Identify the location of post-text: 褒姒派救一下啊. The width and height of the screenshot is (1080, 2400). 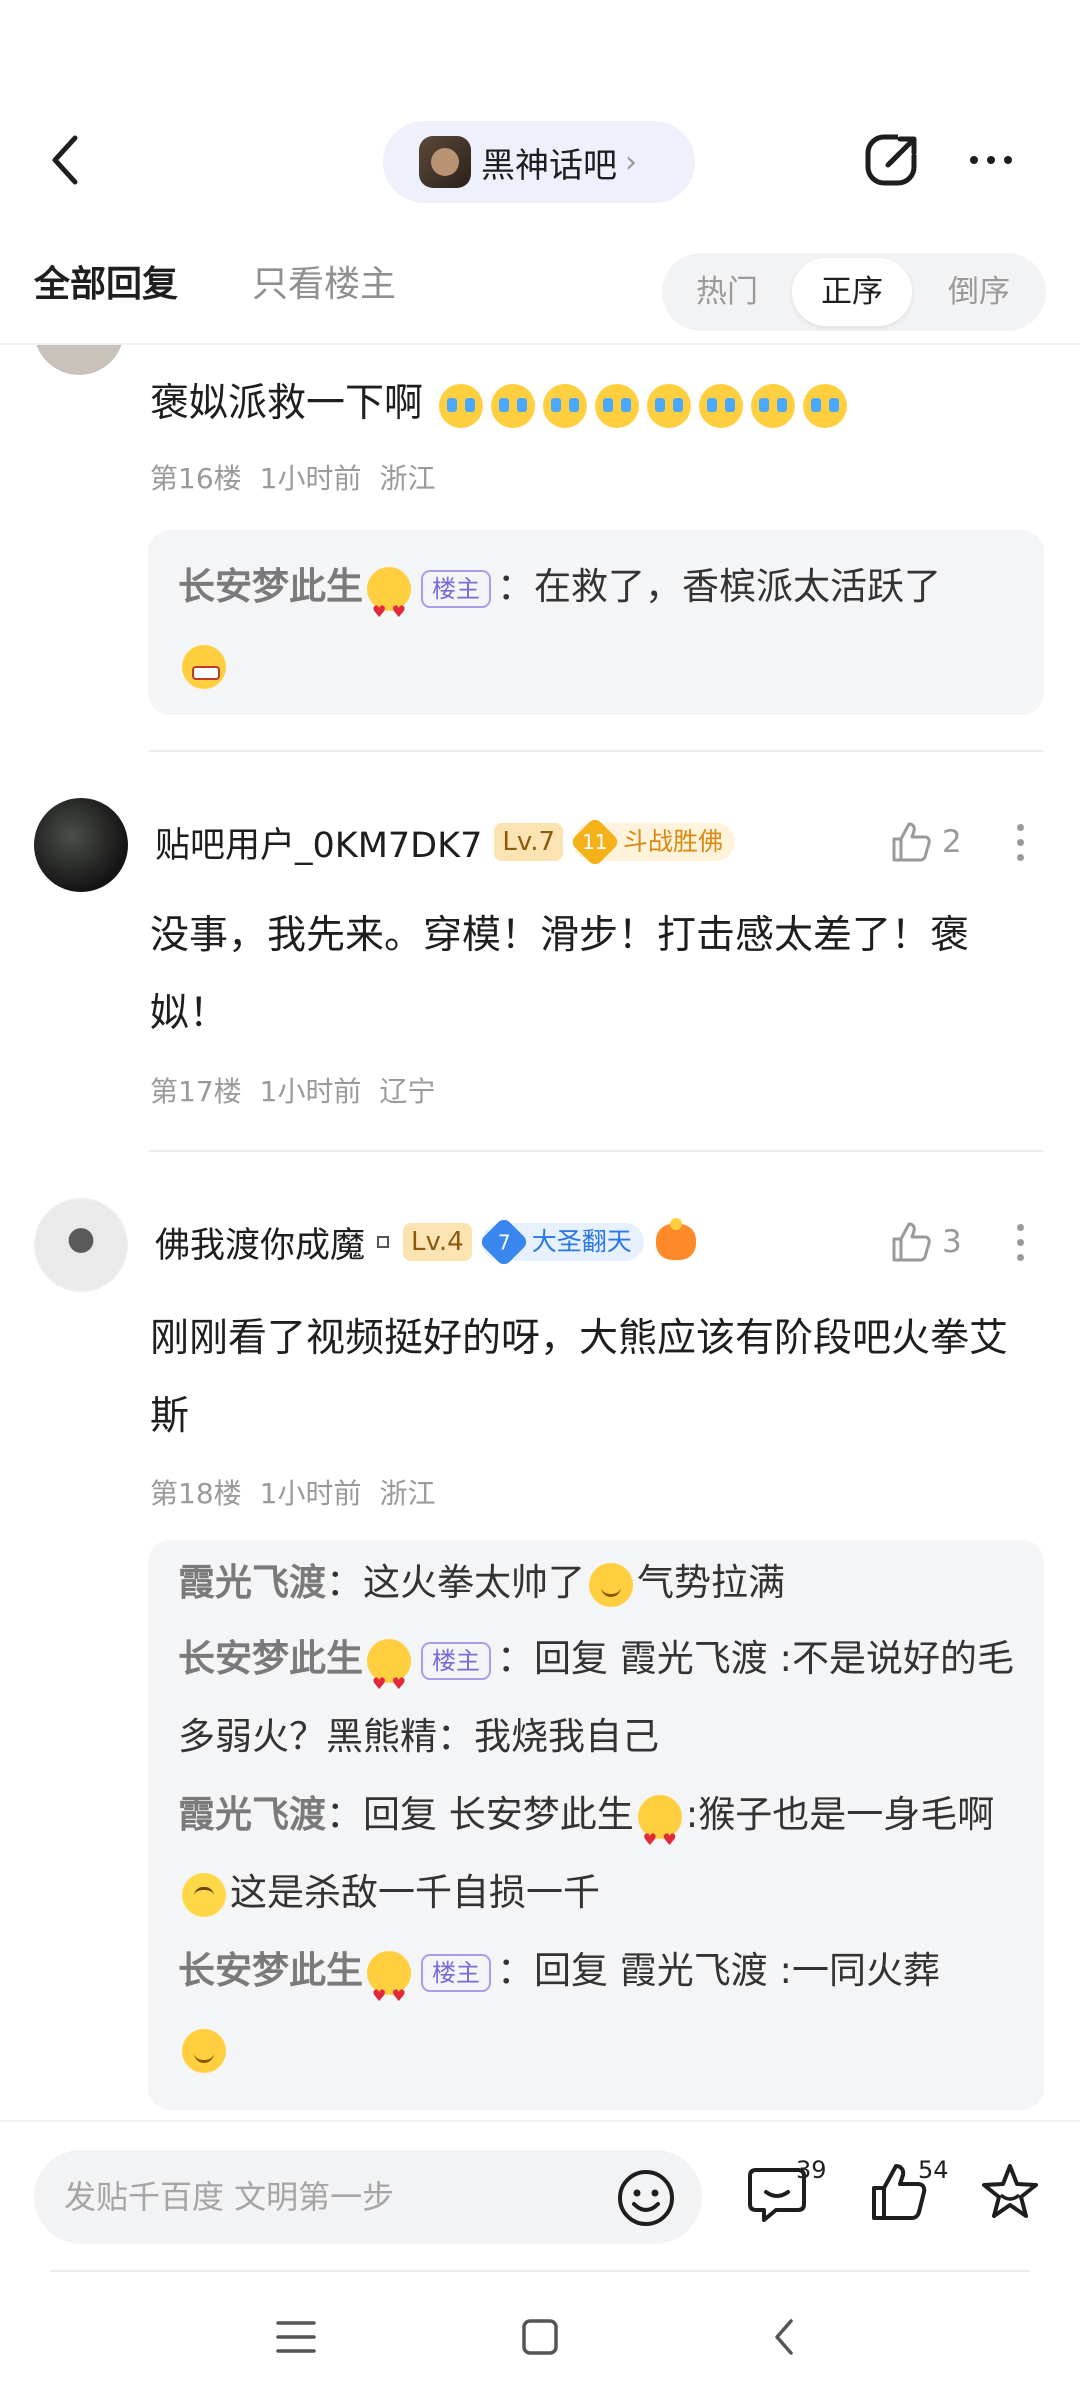
(287, 403).